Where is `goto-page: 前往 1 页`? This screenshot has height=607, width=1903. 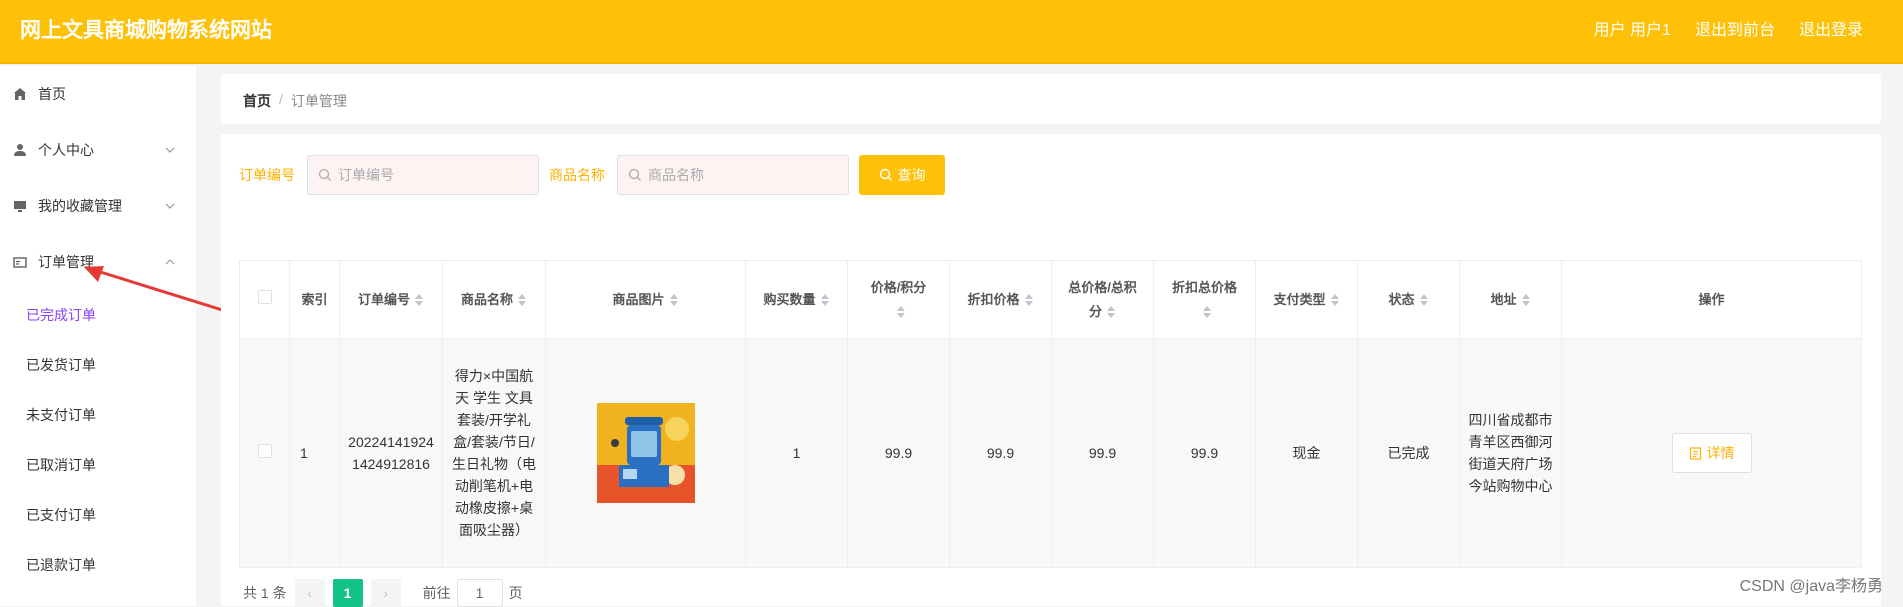 goto-page: 前往 1 页 is located at coordinates (473, 593).